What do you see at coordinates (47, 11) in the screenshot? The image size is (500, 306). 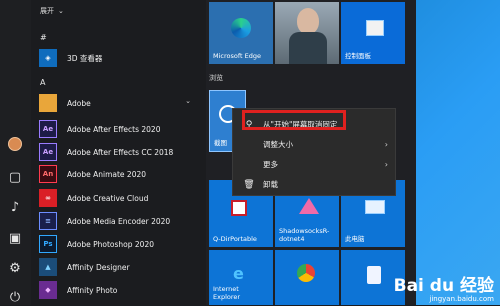 I see `expand-label: 展开` at bounding box center [47, 11].